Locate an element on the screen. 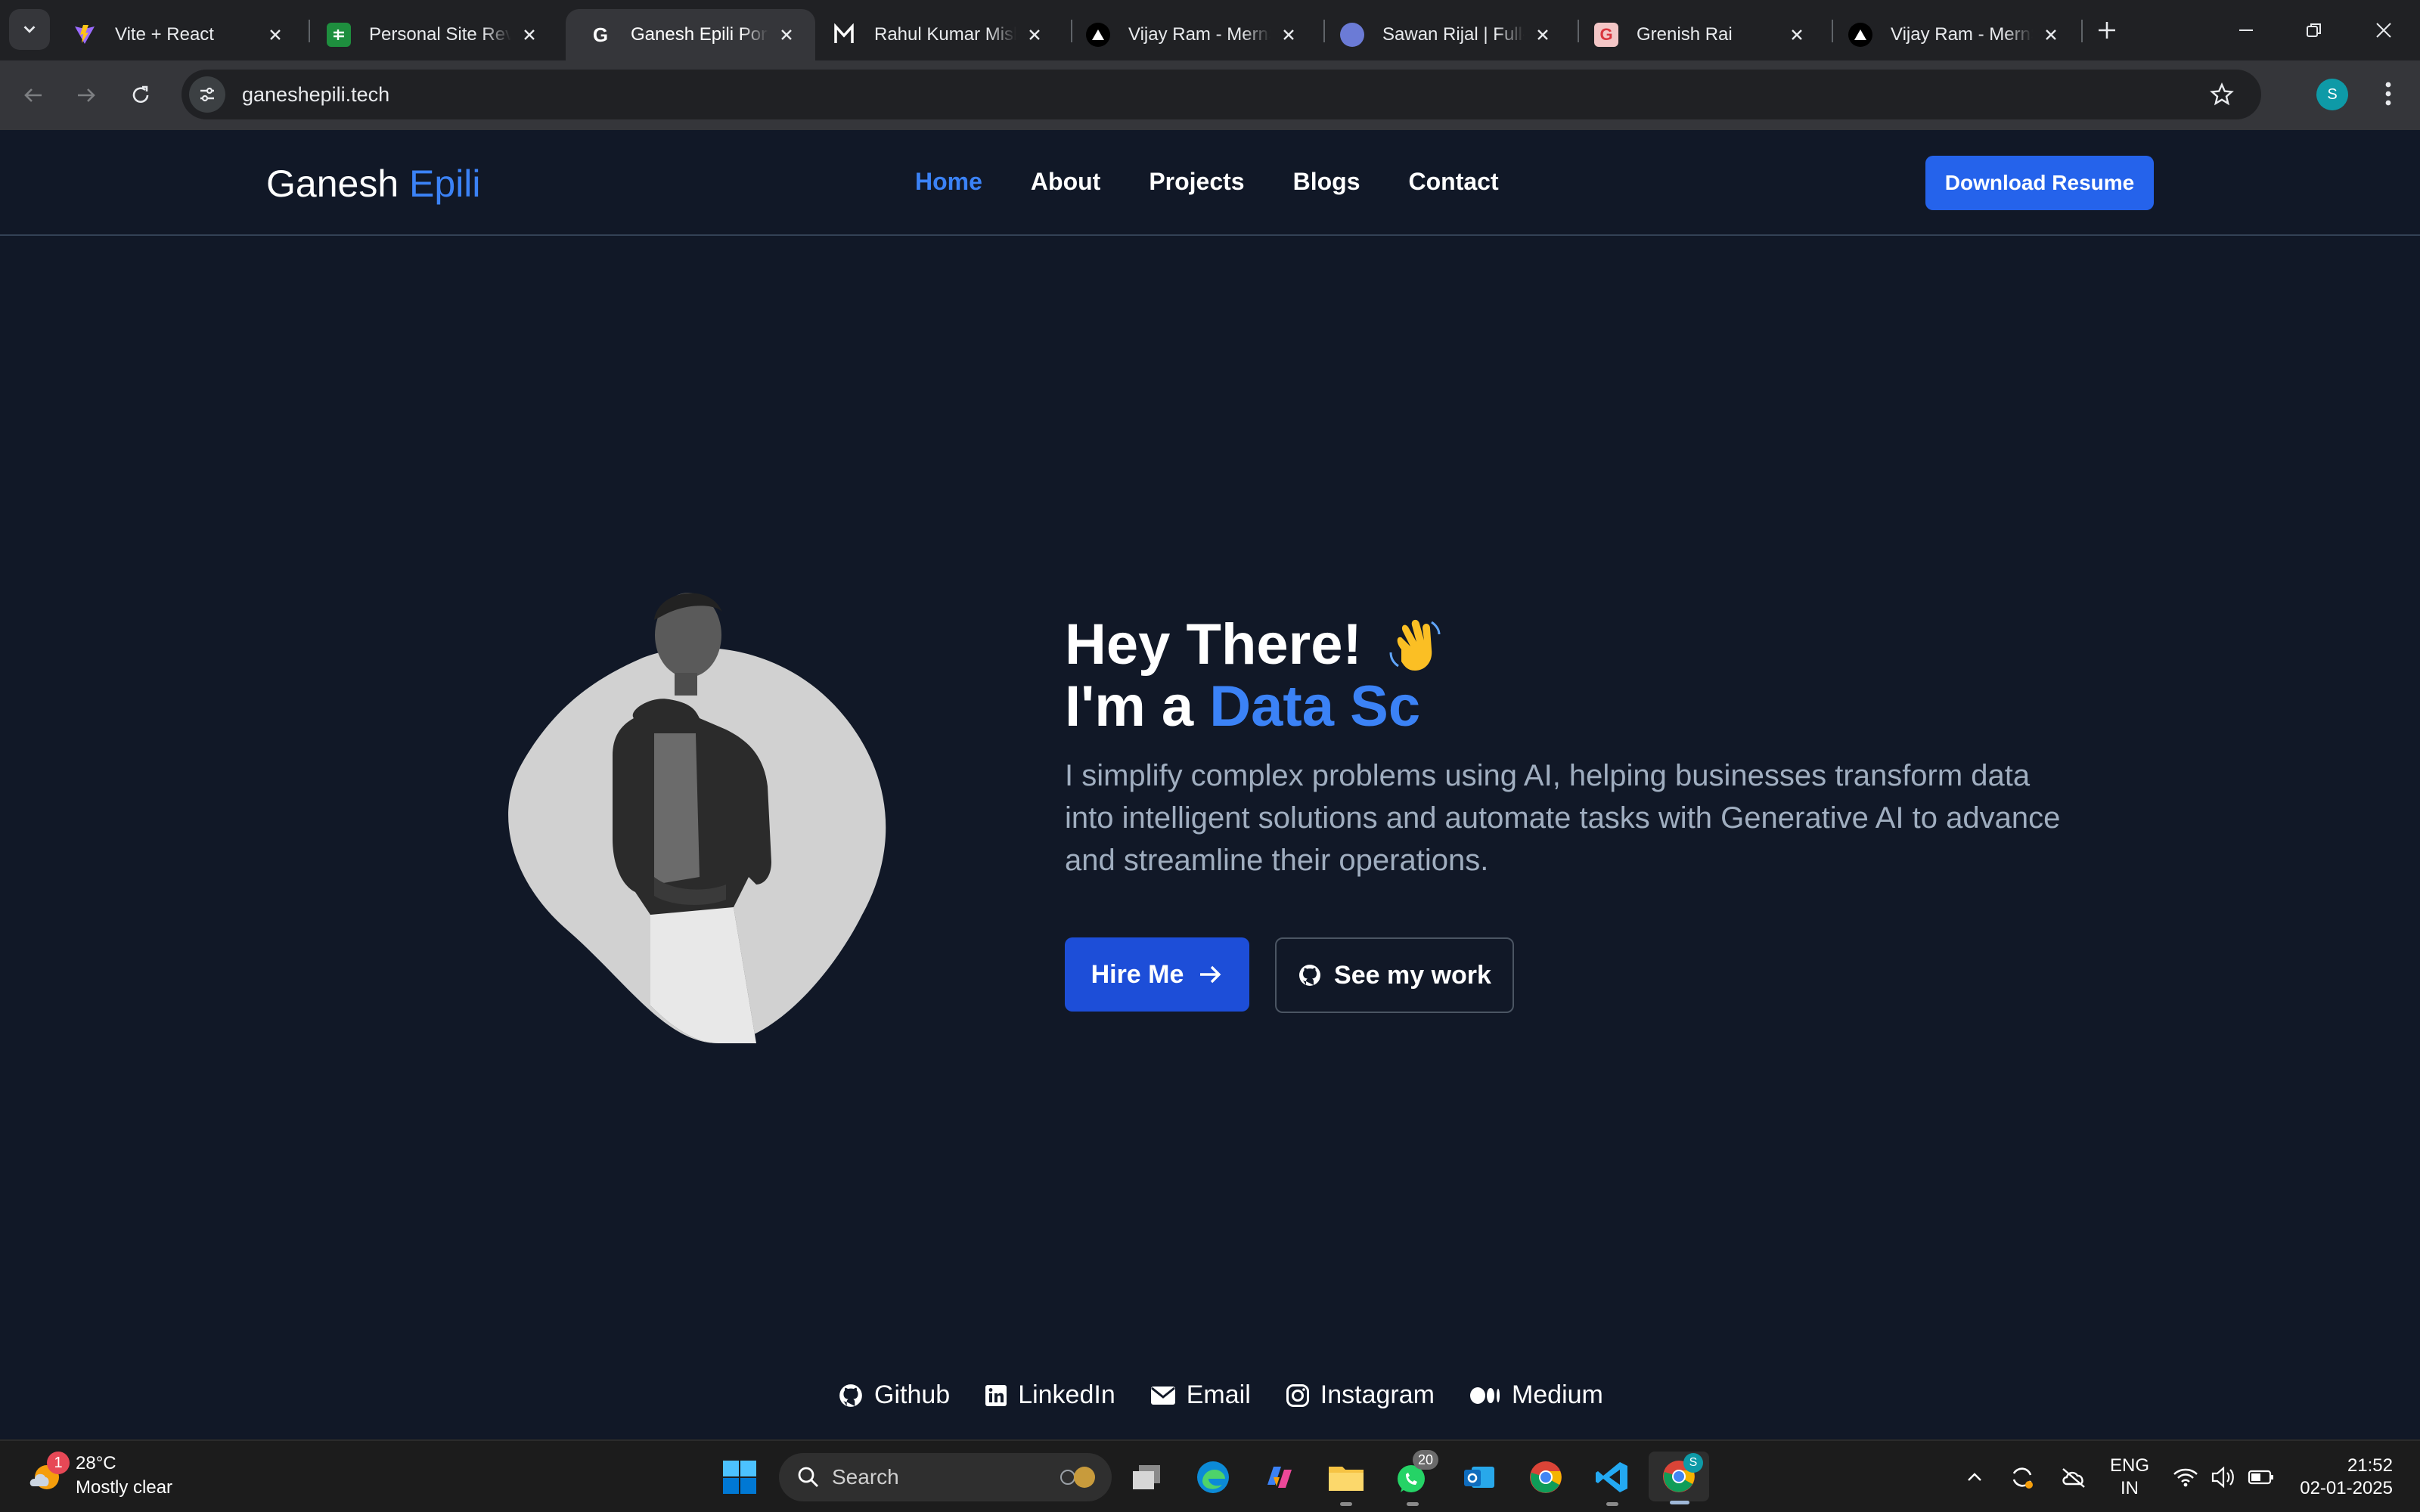  weather-text: 28°C Mostly clear is located at coordinates (124, 1476).